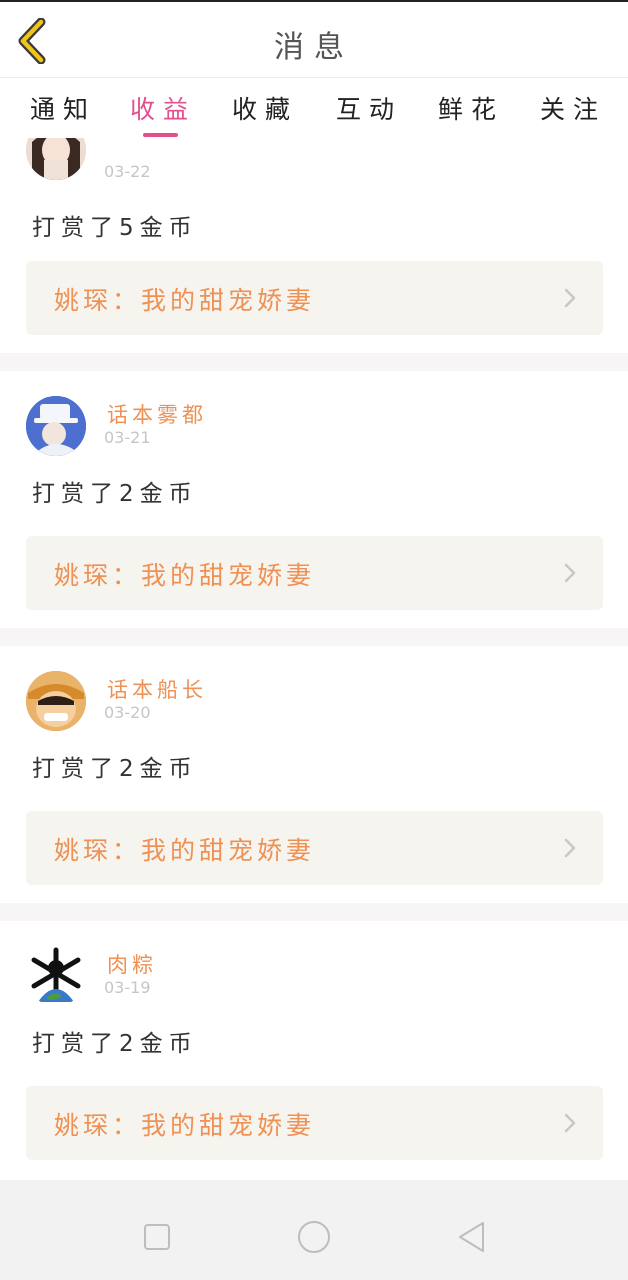 The image size is (628, 1280). What do you see at coordinates (63, 108) in the screenshot?
I see `tab-notifications: 通知` at bounding box center [63, 108].